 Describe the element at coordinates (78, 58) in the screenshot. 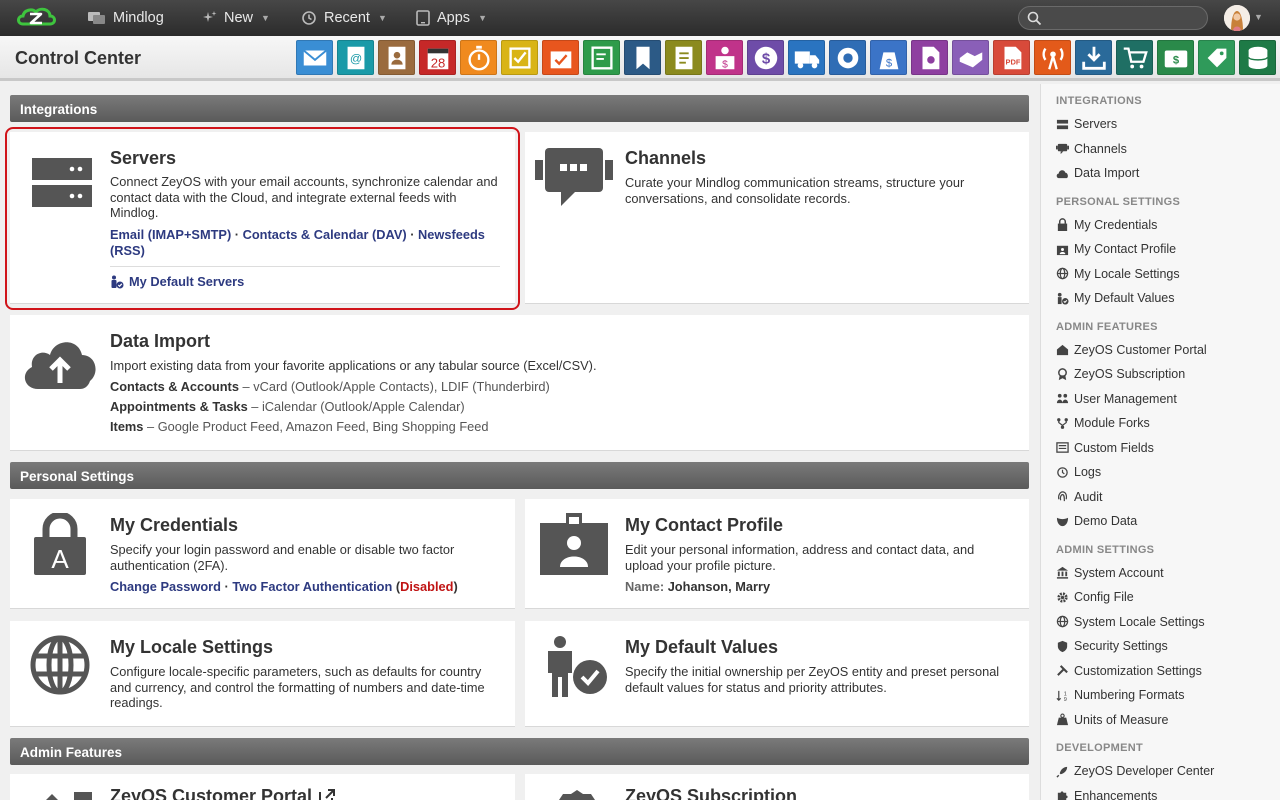

I see `page-title: Control Center` at that location.